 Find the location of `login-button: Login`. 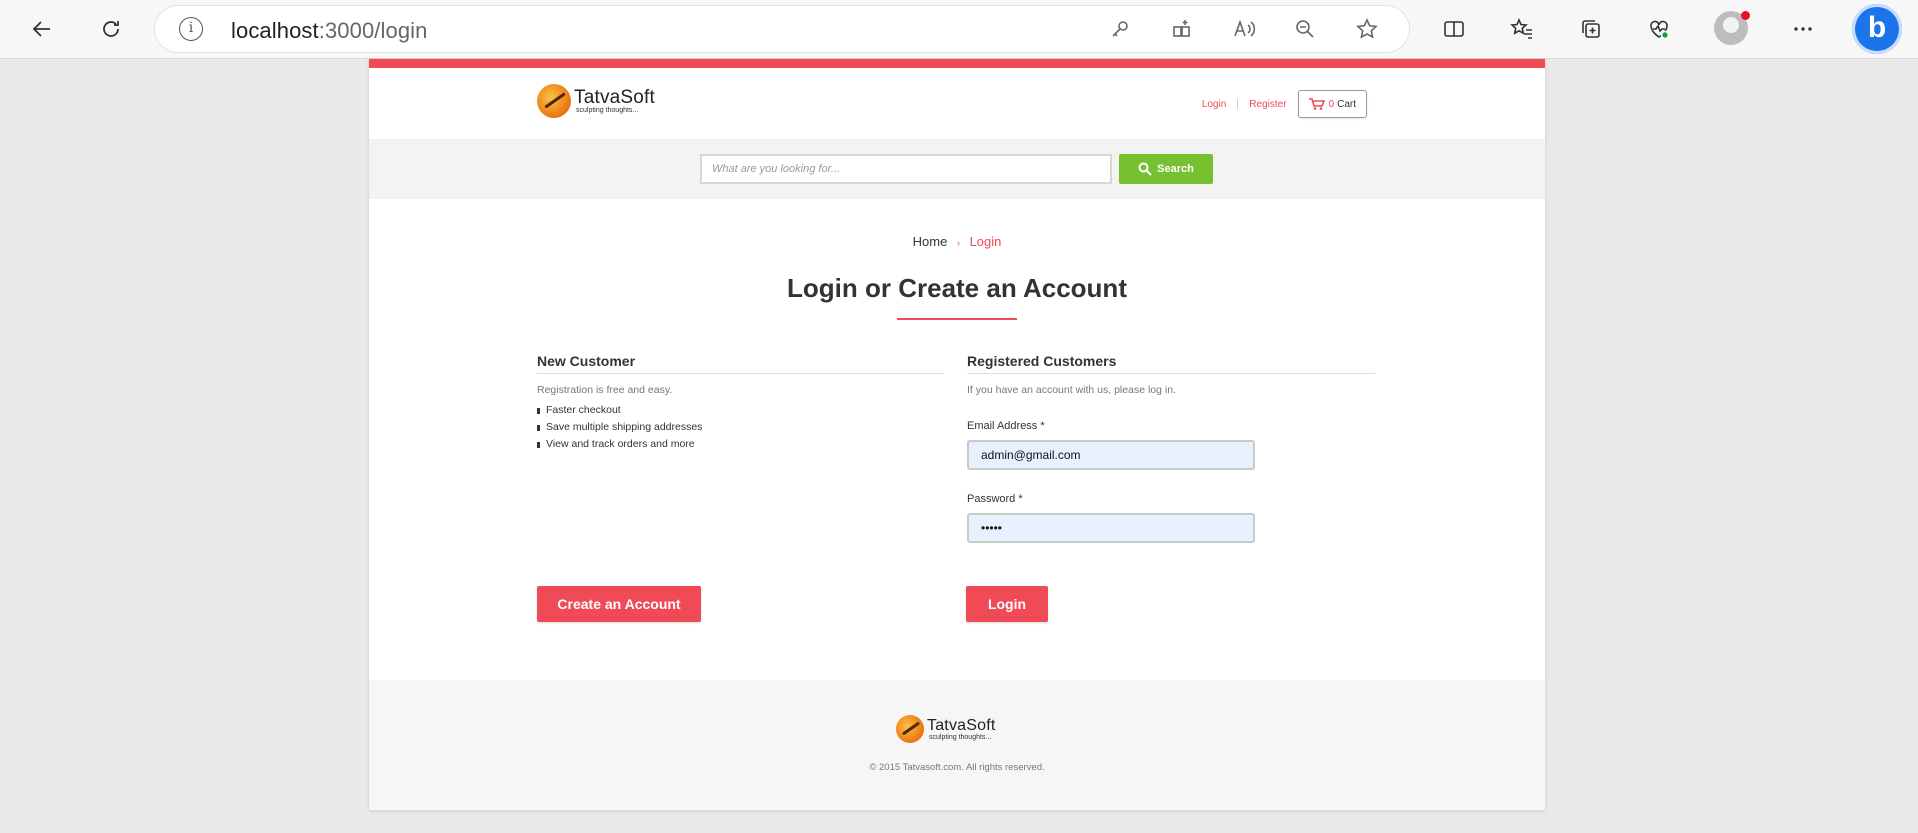

login-button: Login is located at coordinates (1007, 604).